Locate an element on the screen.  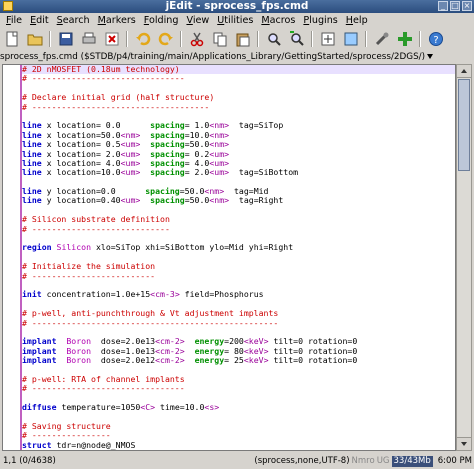
code-token: energy is located at coordinates (209, 360).